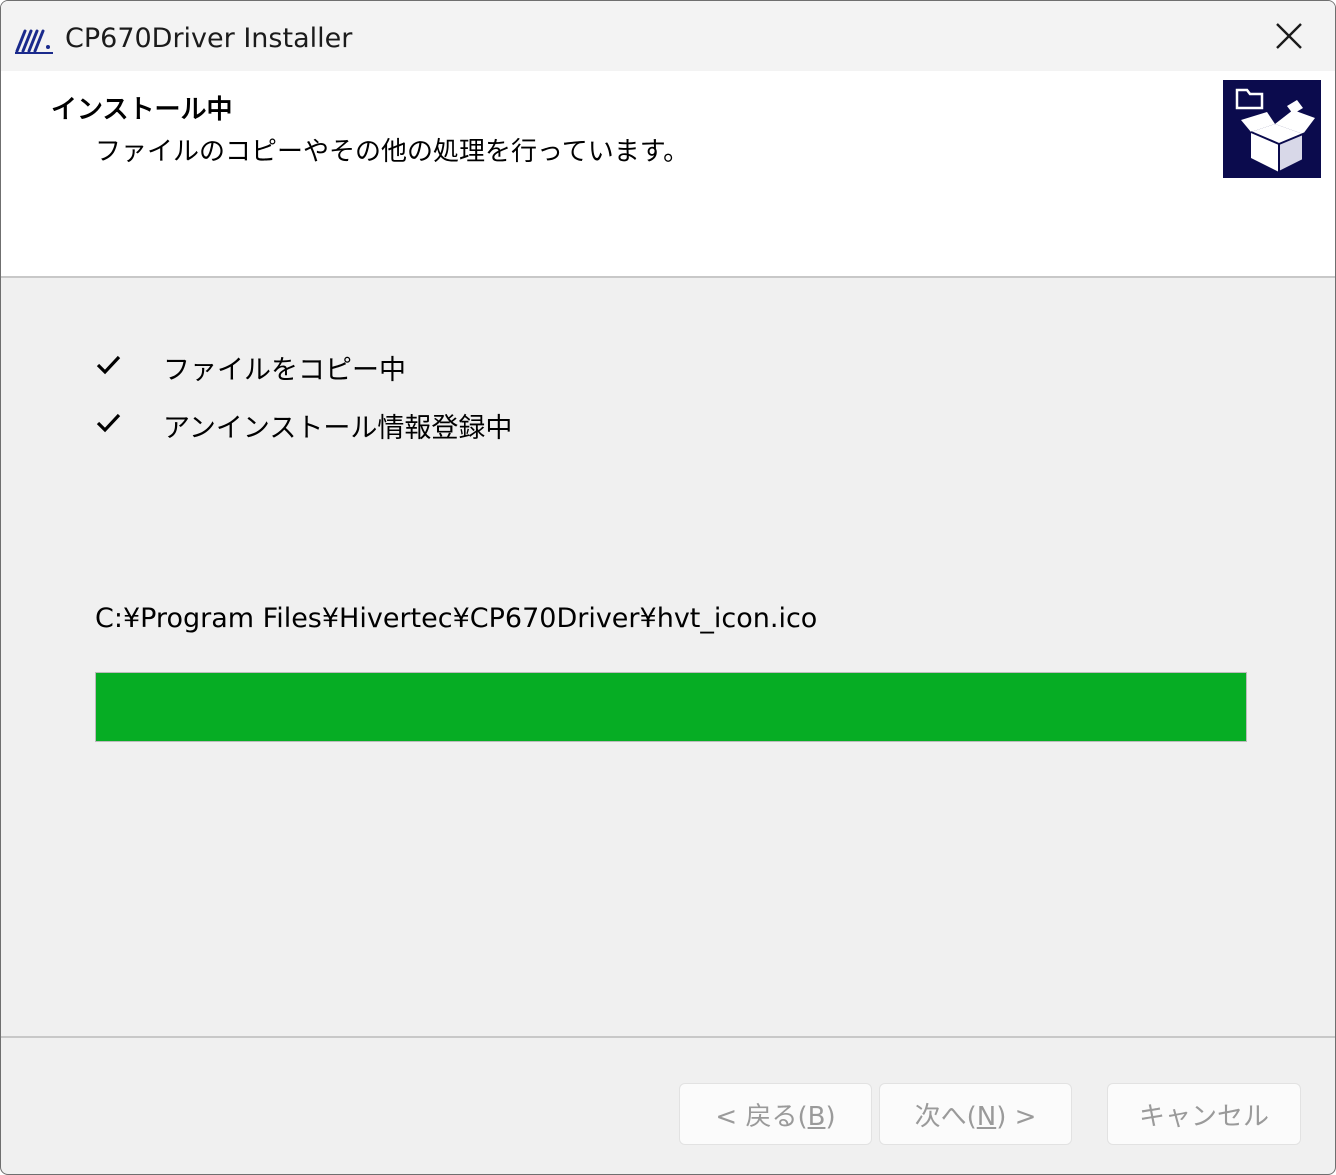 The image size is (1336, 1175). Describe the element at coordinates (392, 152) in the screenshot. I see `page-subtitle: ファイルのコピーやその他の処理を行っています。` at that location.